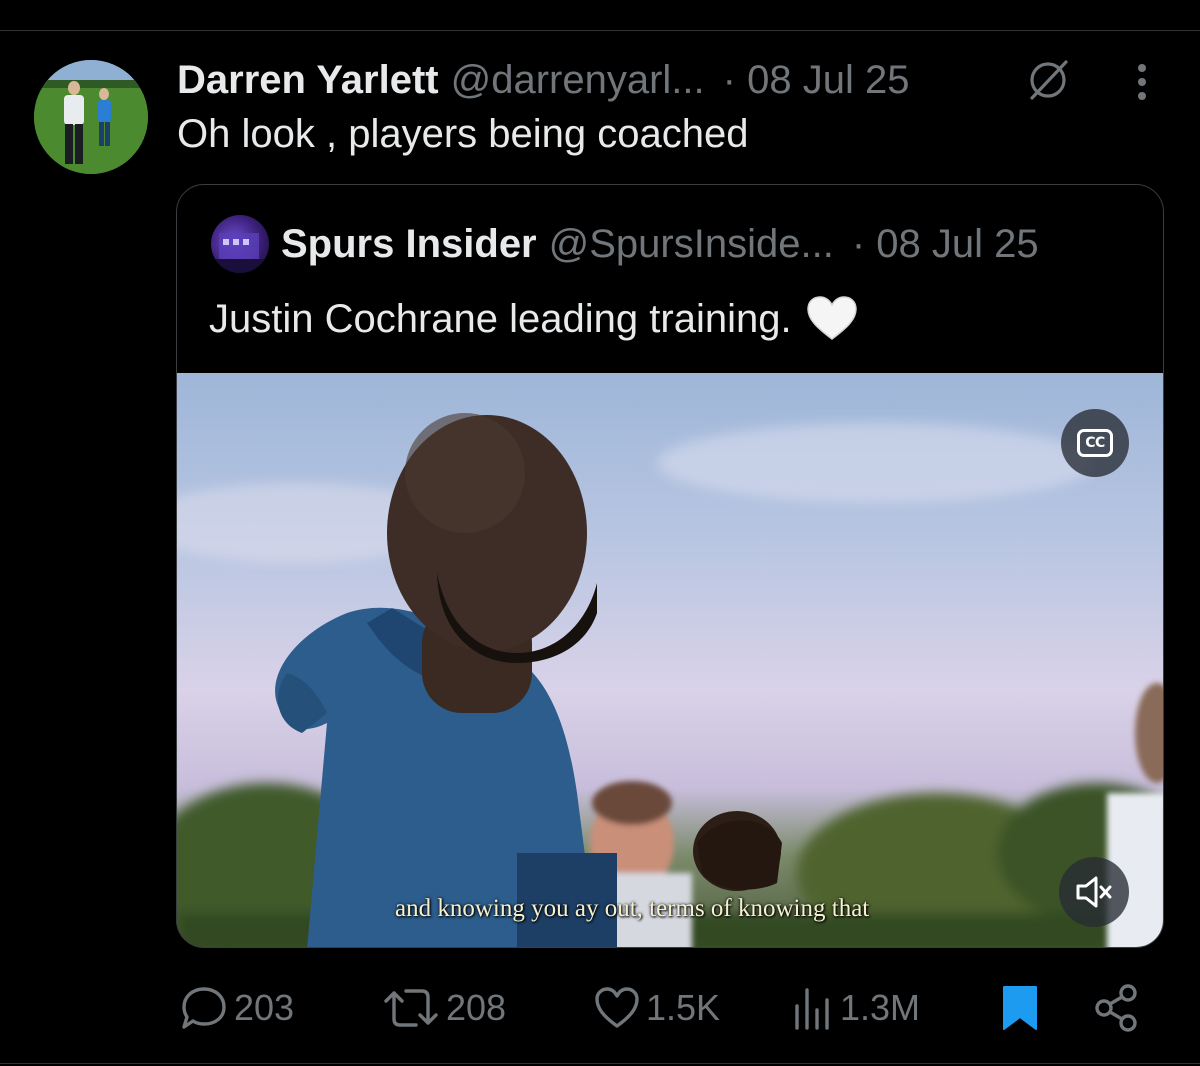 Image resolution: width=1200 pixels, height=1066 pixels. What do you see at coordinates (411, 1008) in the screenshot?
I see `repost-icon` at bounding box center [411, 1008].